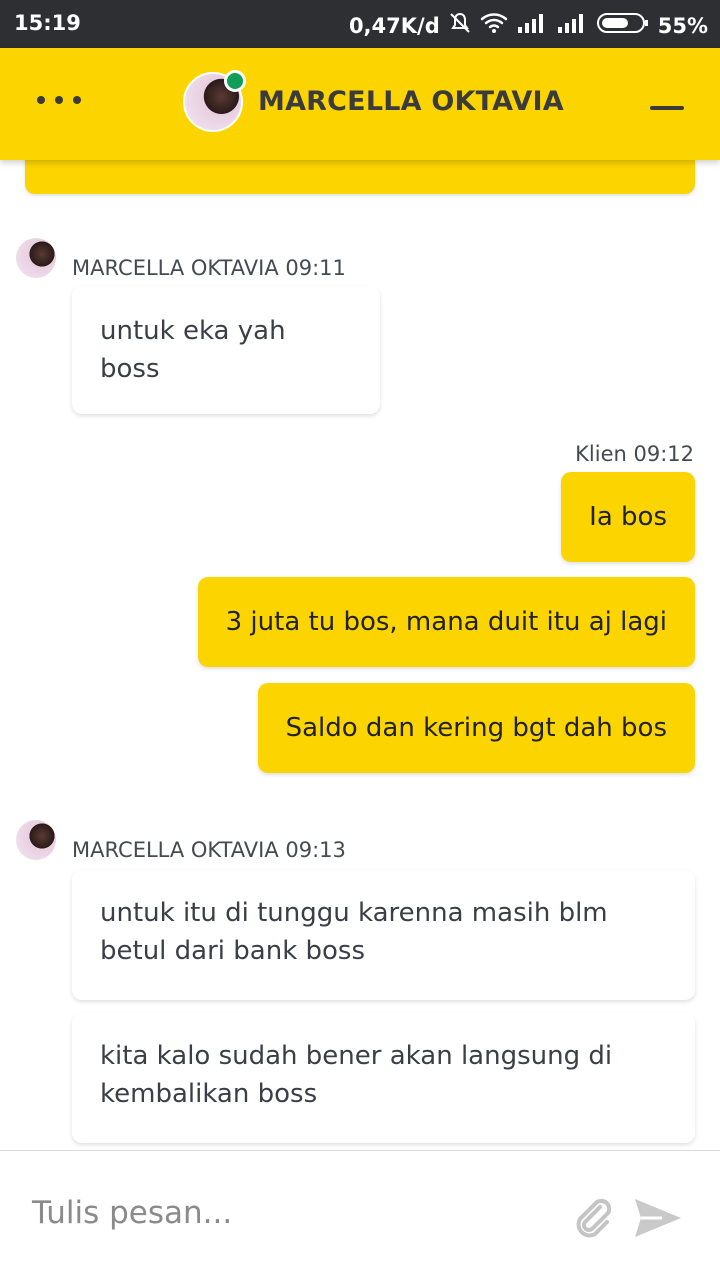 The width and height of the screenshot is (720, 1280). Describe the element at coordinates (209, 268) in the screenshot. I see `message-meta: MARCELLA OKTAVIA 09:11` at that location.